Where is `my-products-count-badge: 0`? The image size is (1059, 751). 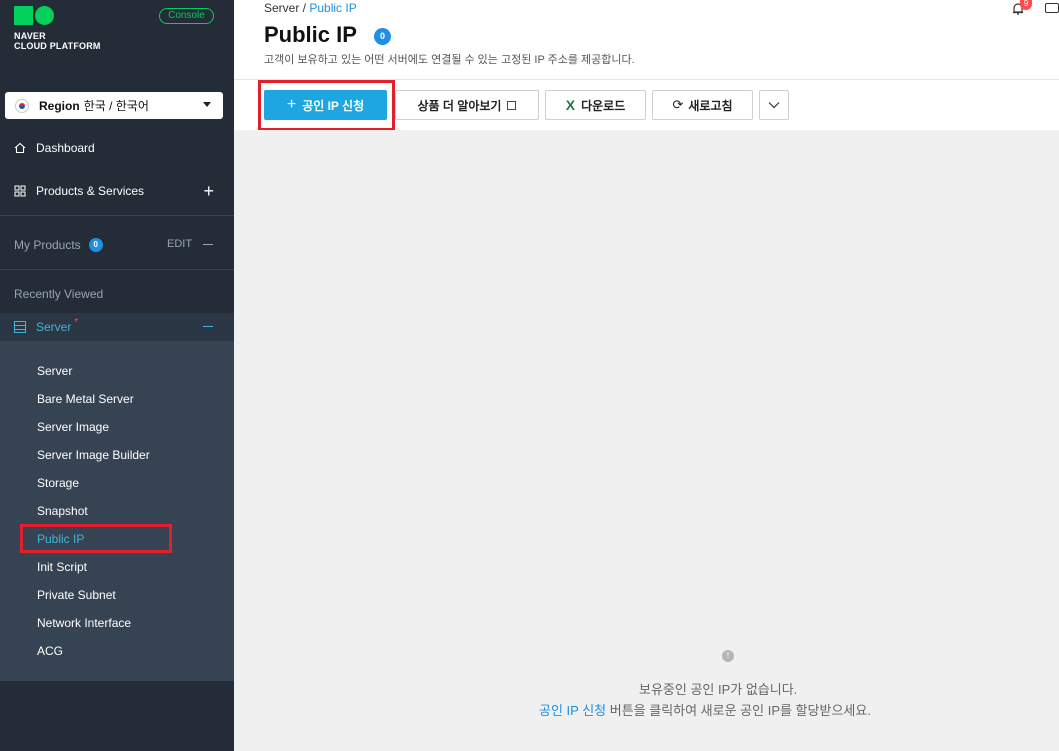 my-products-count-badge: 0 is located at coordinates (95, 245).